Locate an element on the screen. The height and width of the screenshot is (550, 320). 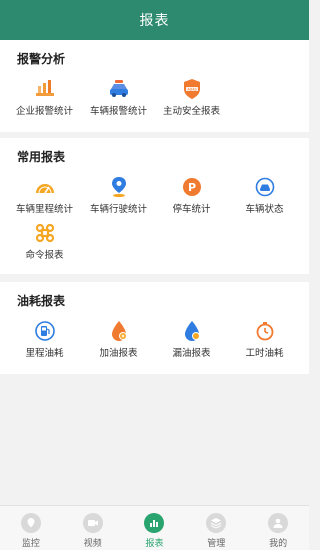
item-label: 主动安全报表 is located at coordinates (191, 111).